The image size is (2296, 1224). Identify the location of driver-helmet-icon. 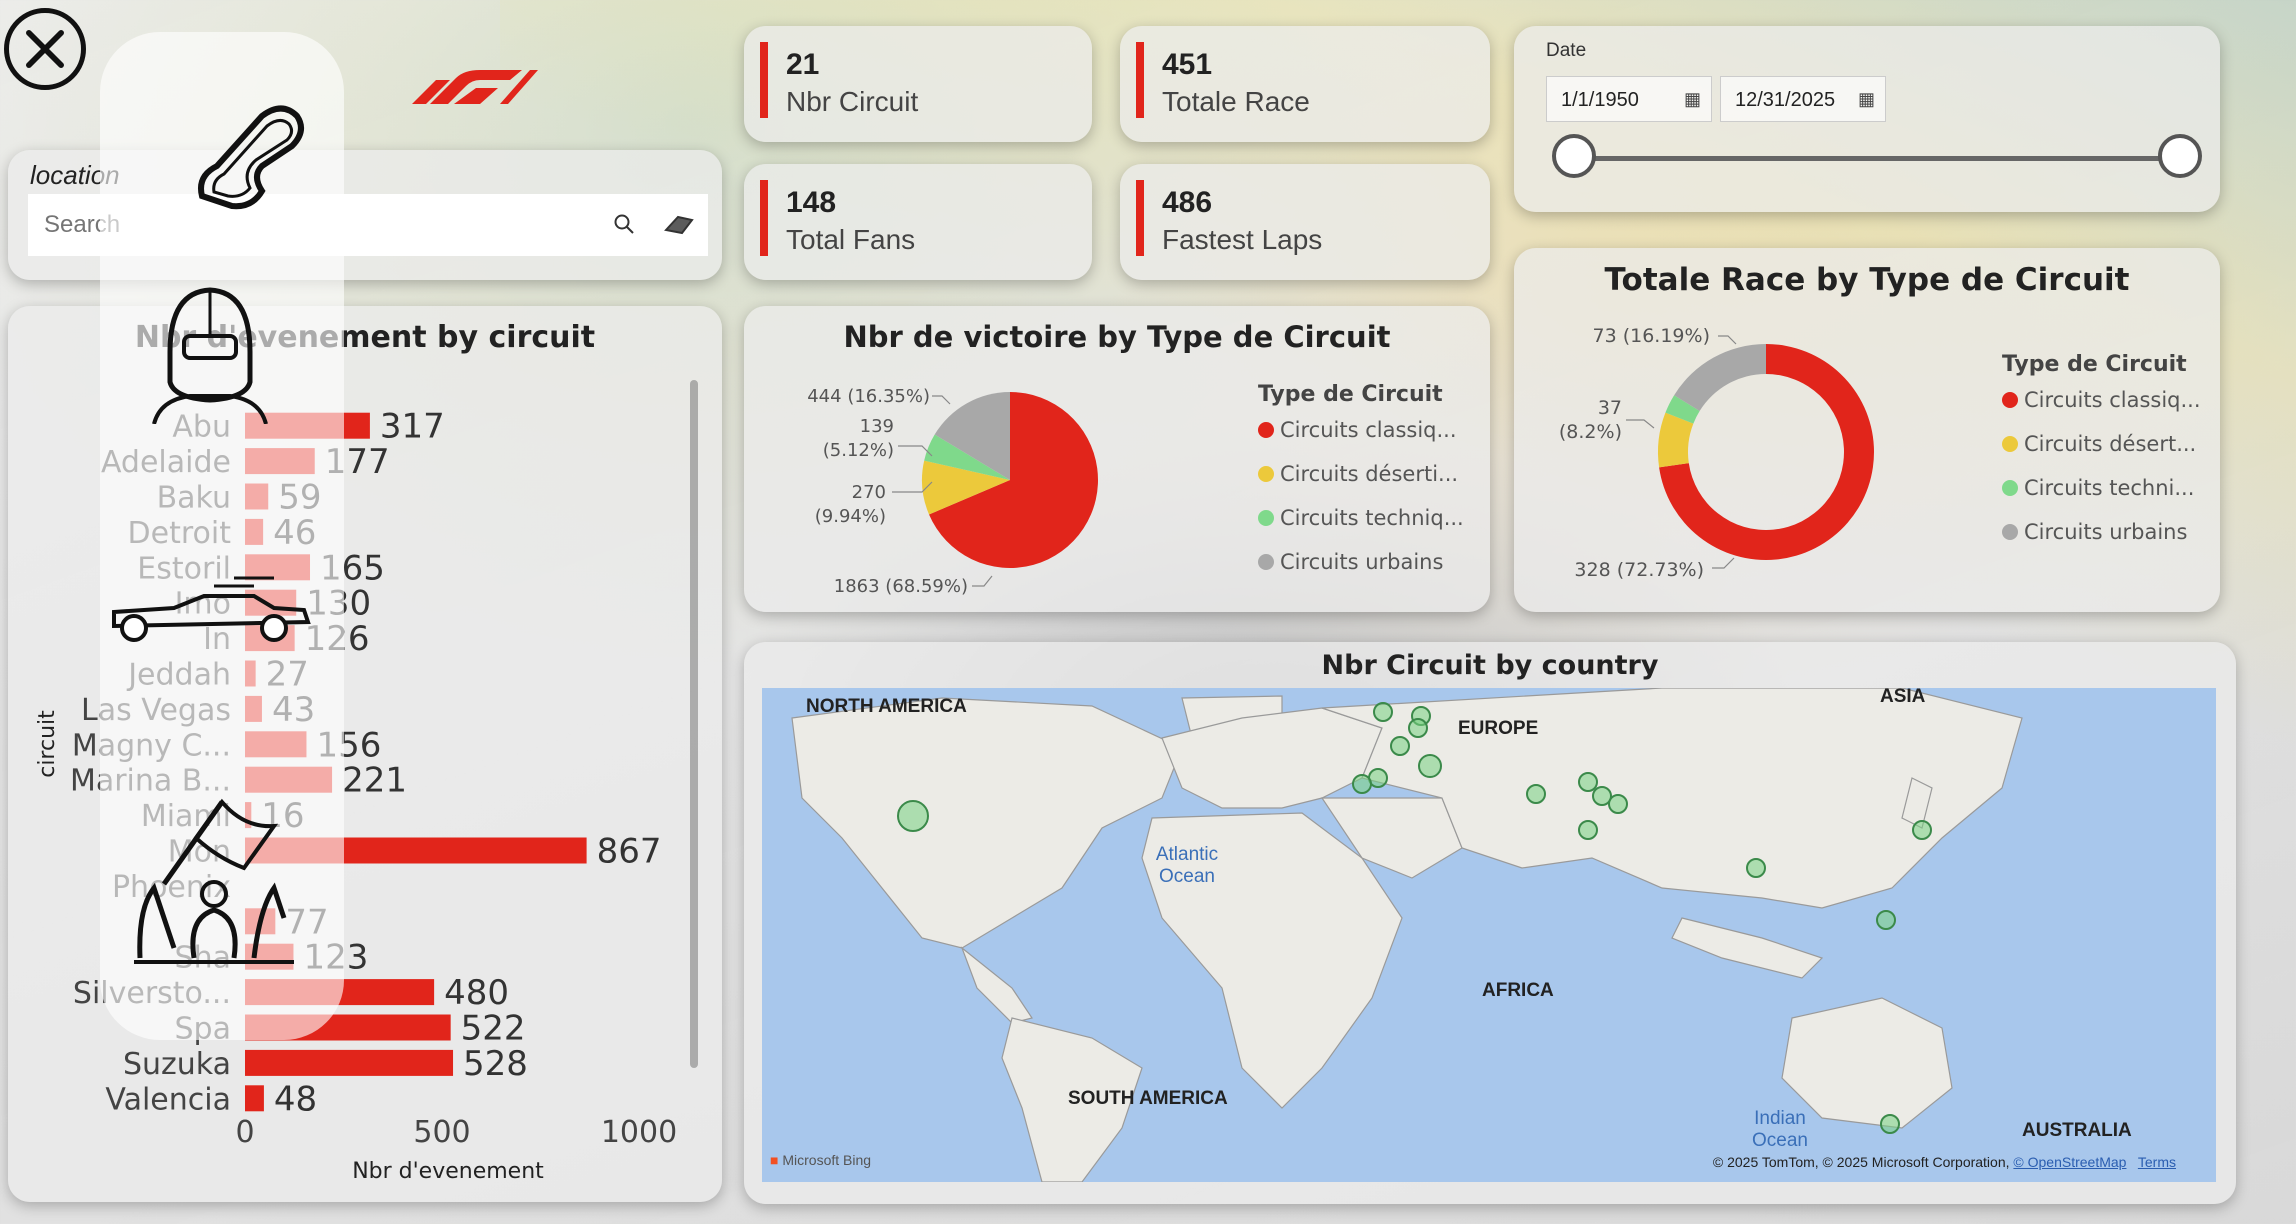
(210, 353).